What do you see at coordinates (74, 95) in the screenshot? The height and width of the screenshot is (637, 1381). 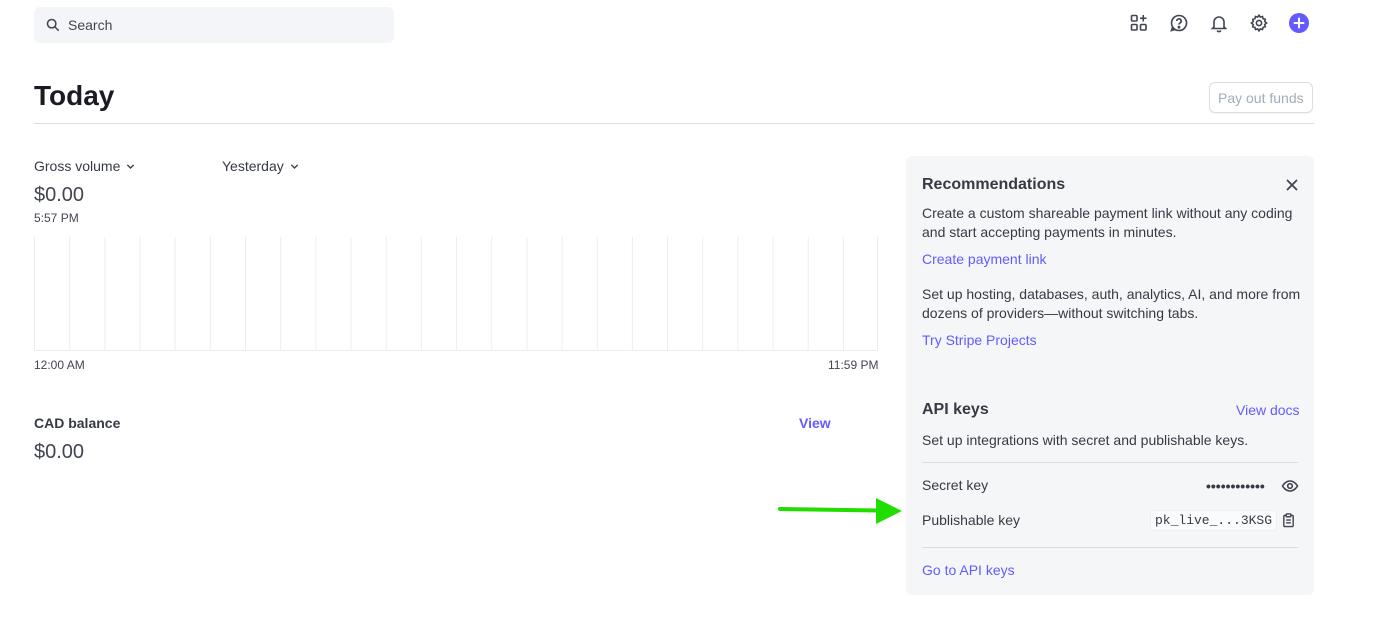 I see `page-title: Today` at bounding box center [74, 95].